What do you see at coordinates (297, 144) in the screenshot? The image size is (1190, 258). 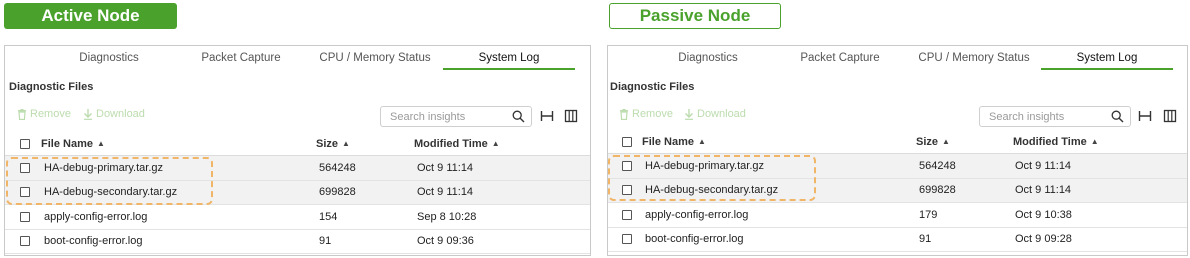 I see `table-header: File Name ▲︎ Size ▲︎ Modified Time ▲︎` at bounding box center [297, 144].